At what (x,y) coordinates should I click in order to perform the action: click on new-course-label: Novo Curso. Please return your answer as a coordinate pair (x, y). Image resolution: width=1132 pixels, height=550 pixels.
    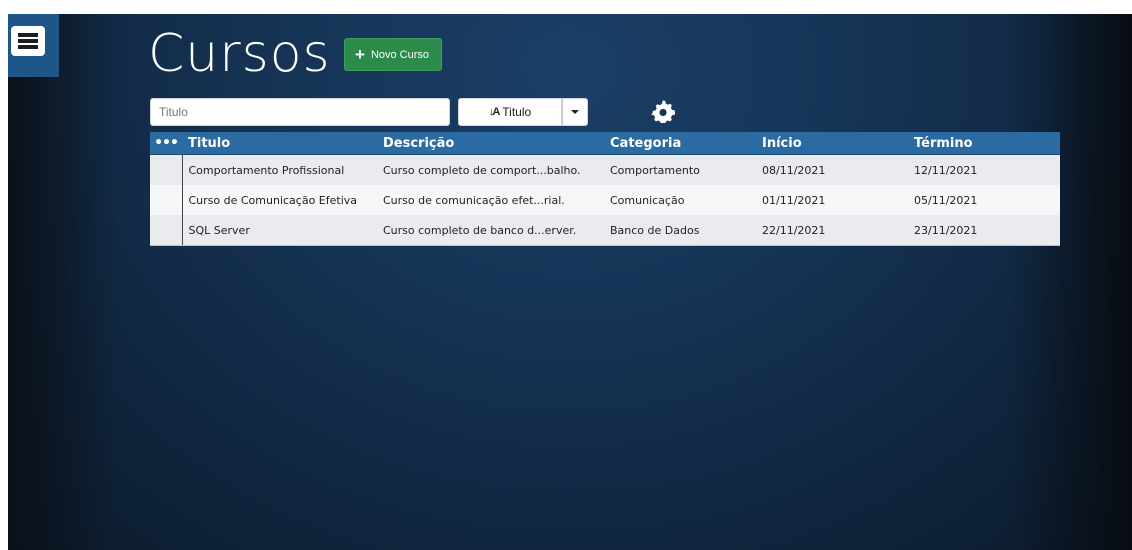
    Looking at the image, I should click on (400, 54).